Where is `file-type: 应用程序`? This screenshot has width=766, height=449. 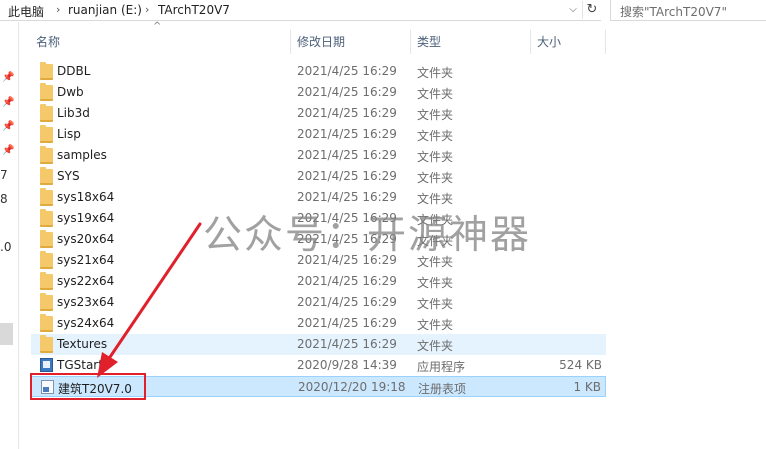 file-type: 应用程序 is located at coordinates (441, 367).